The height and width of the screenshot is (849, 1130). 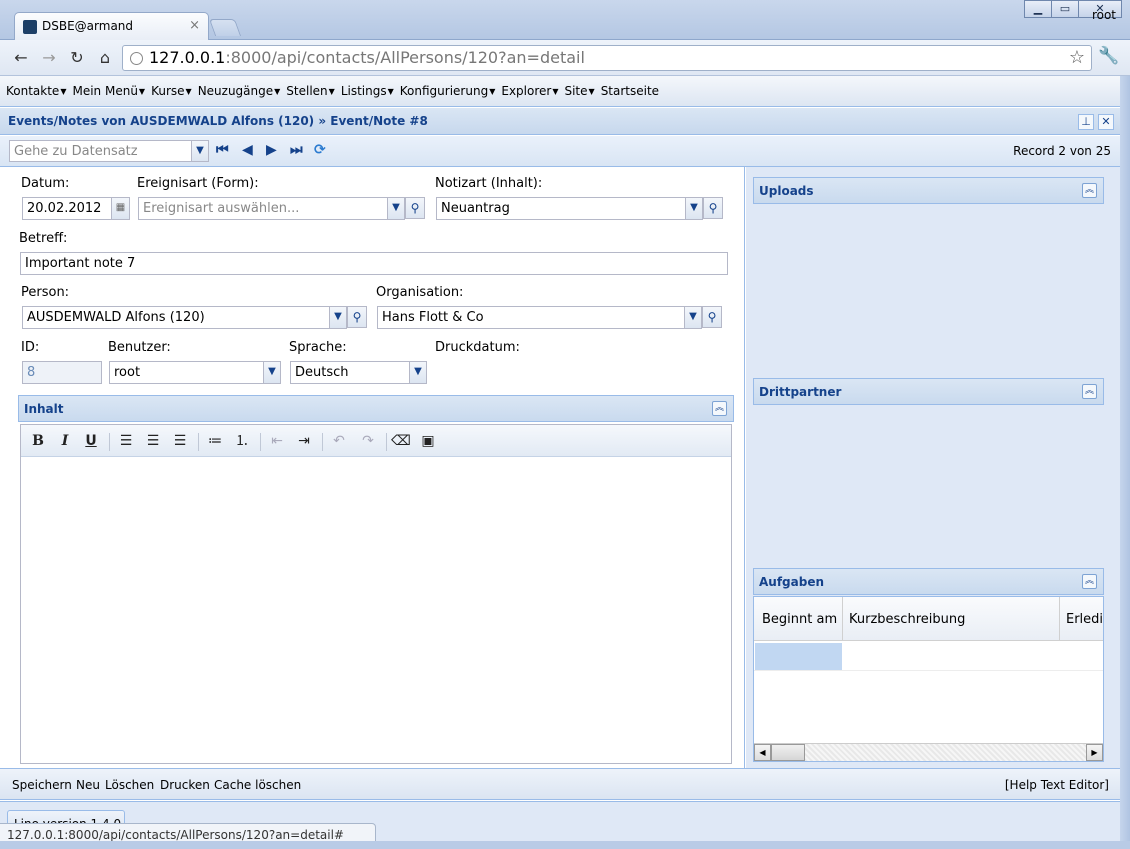 I want to click on indent-icon: ⇥, so click(x=304, y=441).